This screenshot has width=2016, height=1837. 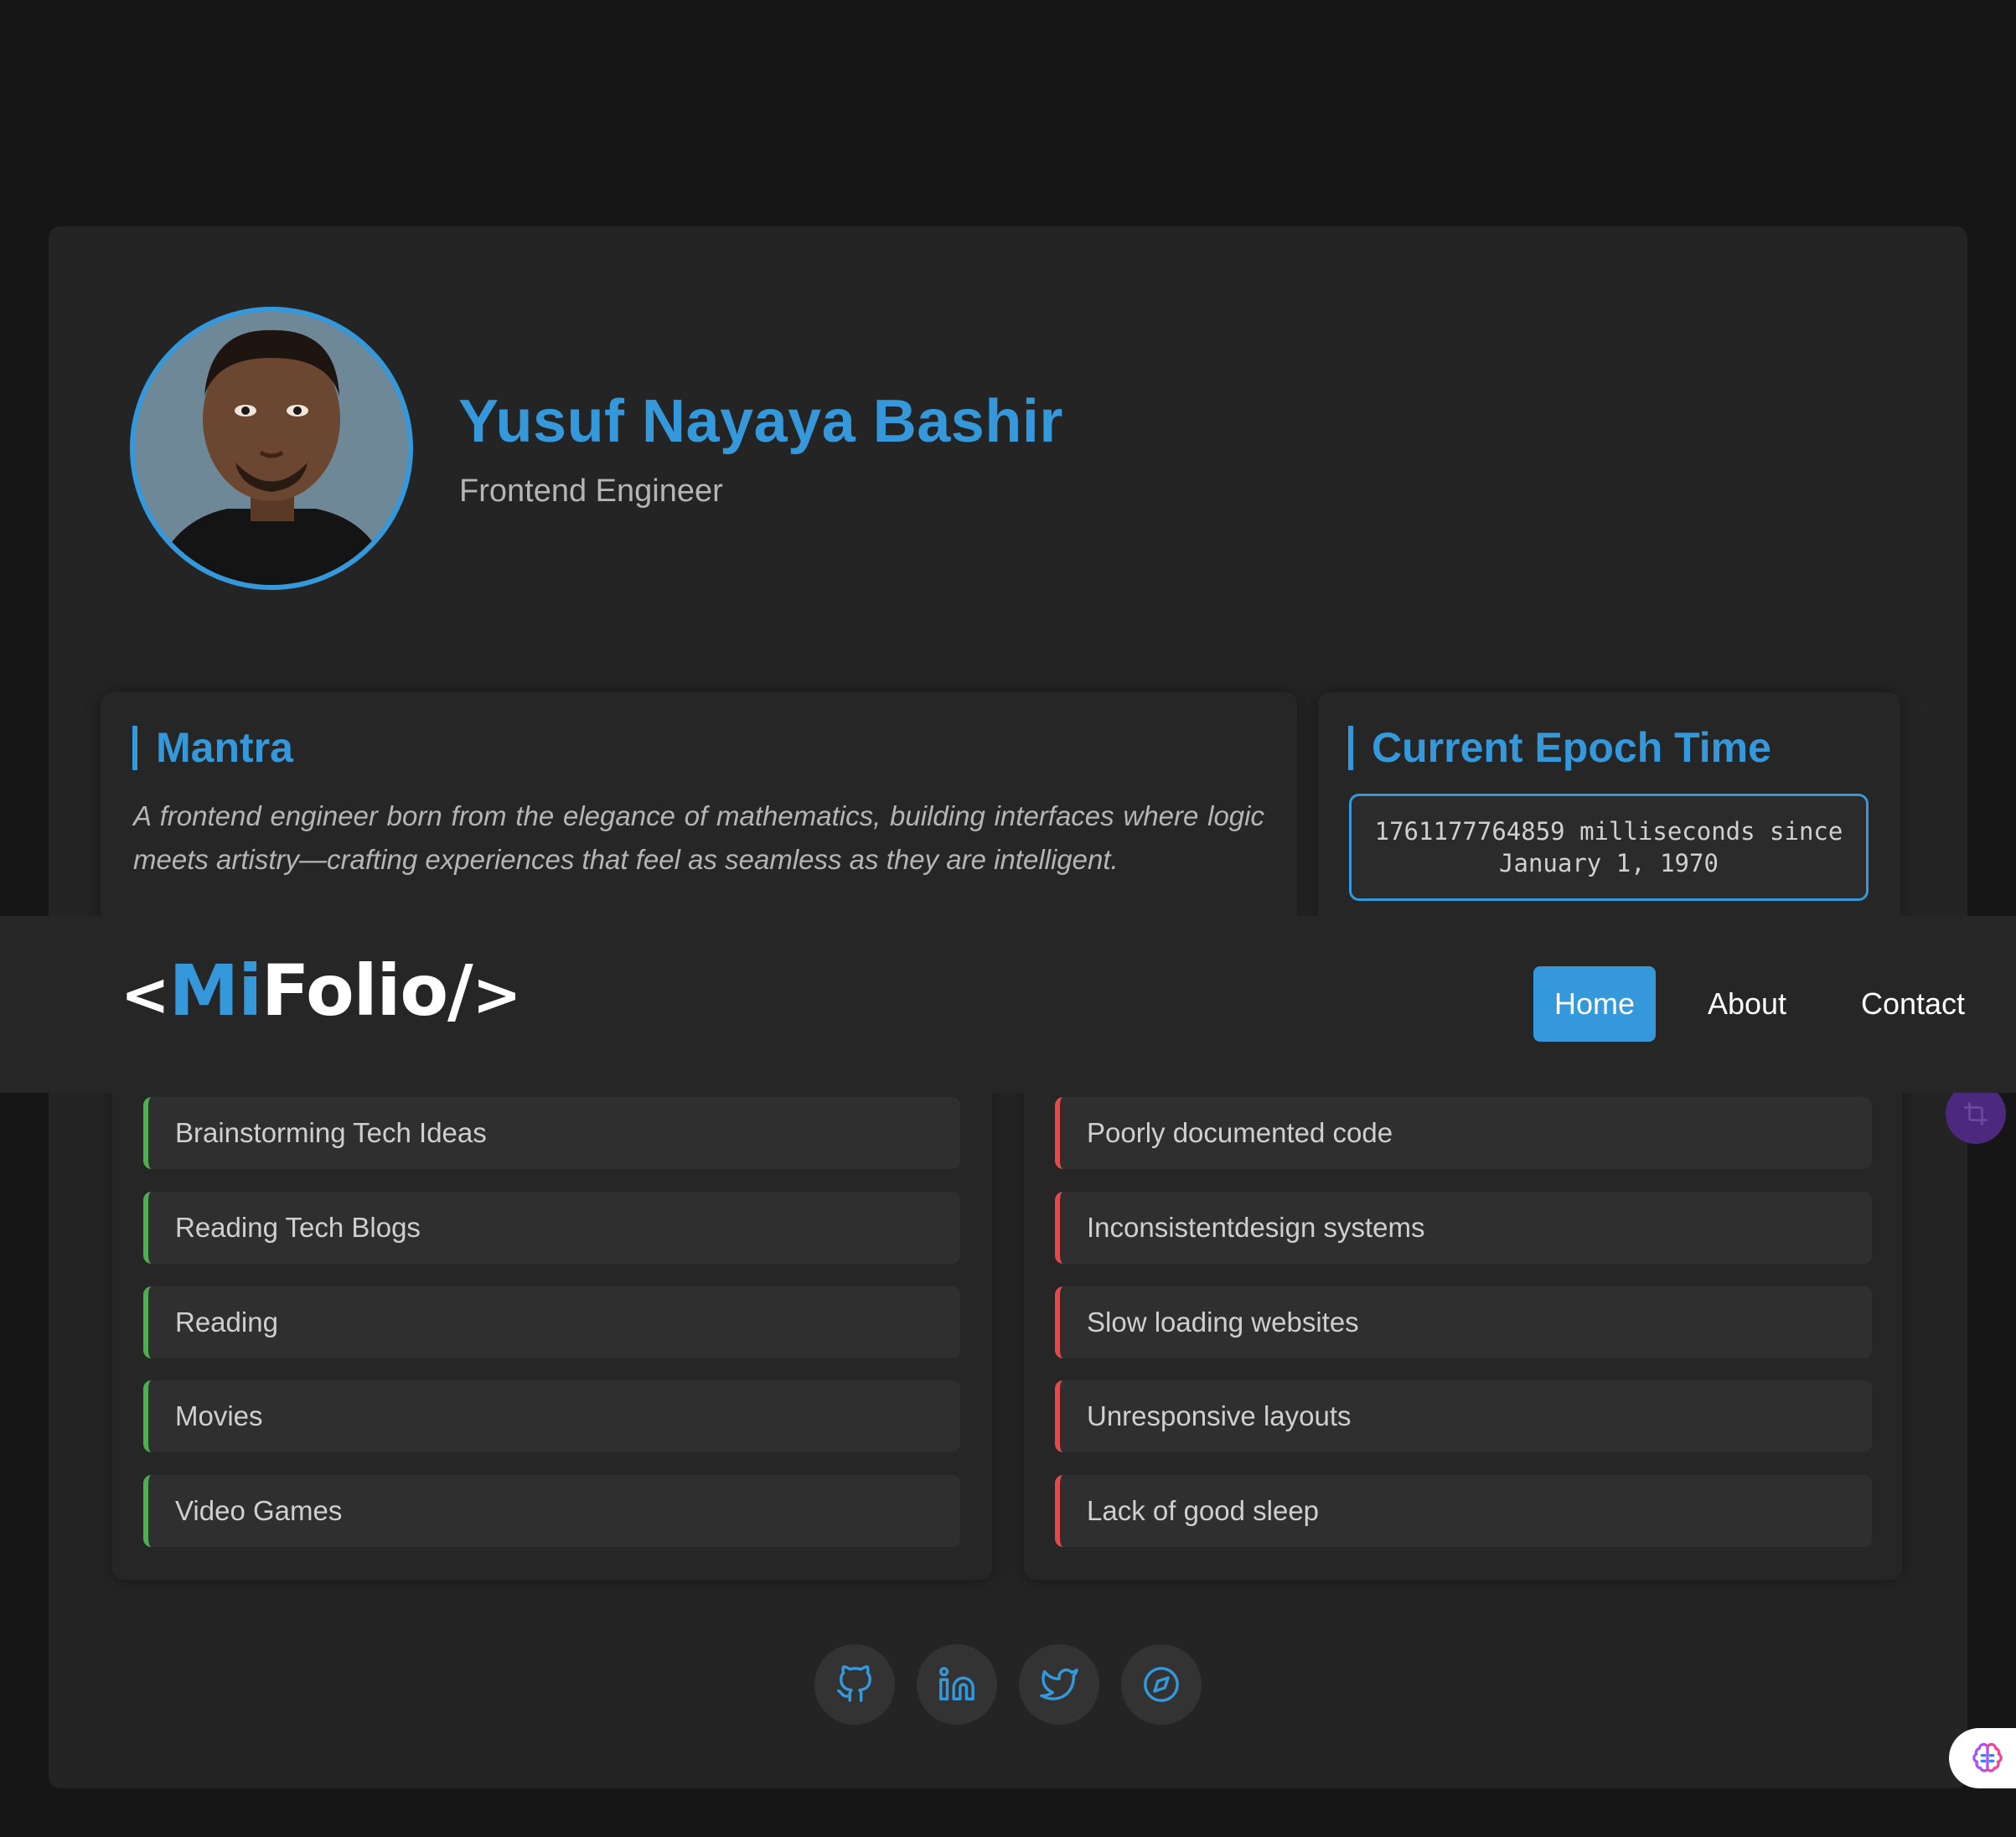 I want to click on profile-photo-icon, so click(x=271, y=448).